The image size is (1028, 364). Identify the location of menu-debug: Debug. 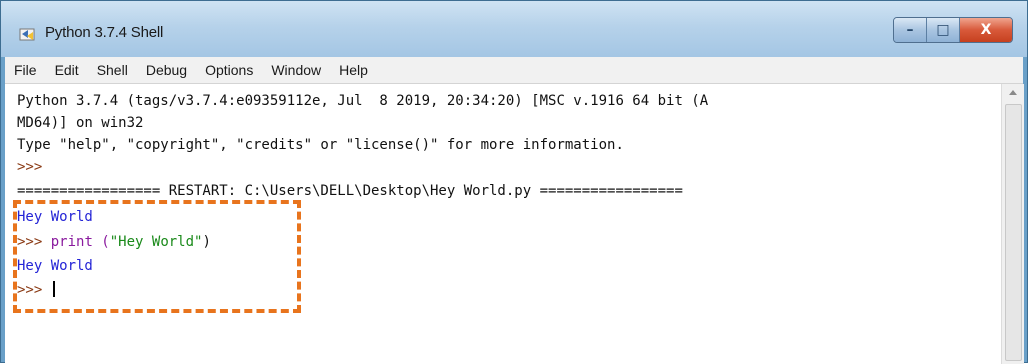
(166, 70).